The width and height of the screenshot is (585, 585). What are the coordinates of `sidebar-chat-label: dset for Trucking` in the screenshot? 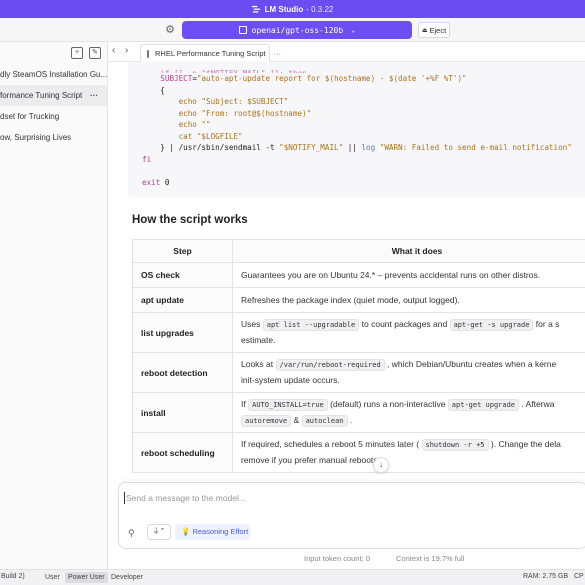 It's located at (30, 116).